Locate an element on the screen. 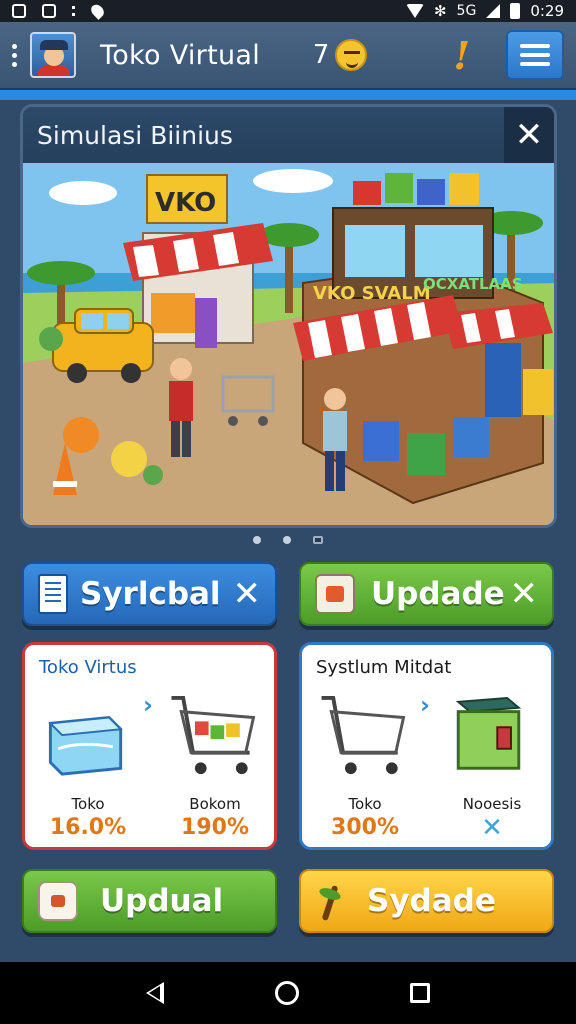 The image size is (576, 1024). torch-icon is located at coordinates (330, 901).